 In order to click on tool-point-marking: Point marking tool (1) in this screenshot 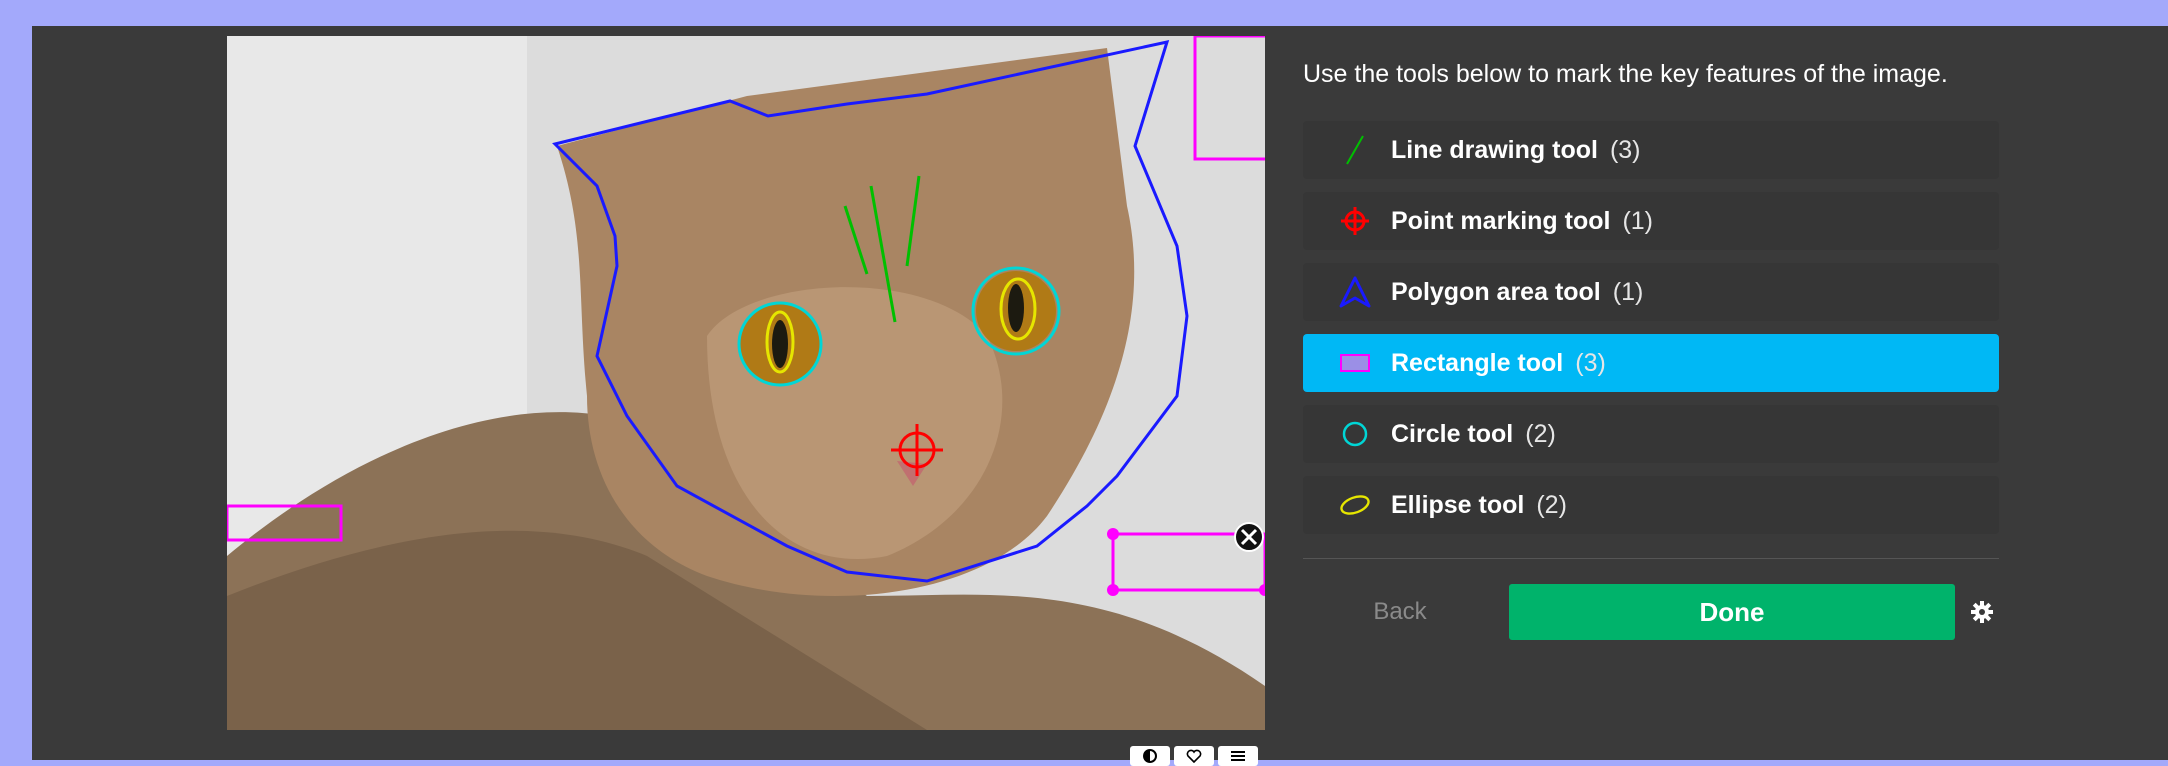, I will do `click(1651, 221)`.